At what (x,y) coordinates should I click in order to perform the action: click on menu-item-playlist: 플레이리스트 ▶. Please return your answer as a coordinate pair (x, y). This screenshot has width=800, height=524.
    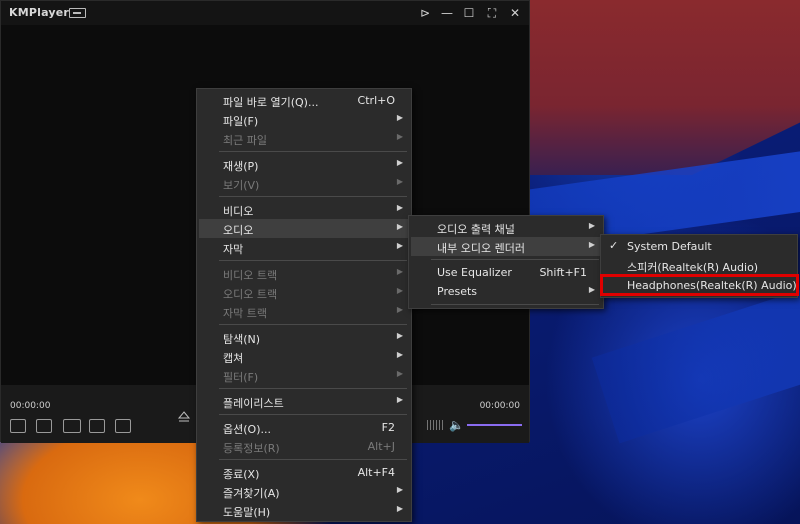
    Looking at the image, I should click on (304, 401).